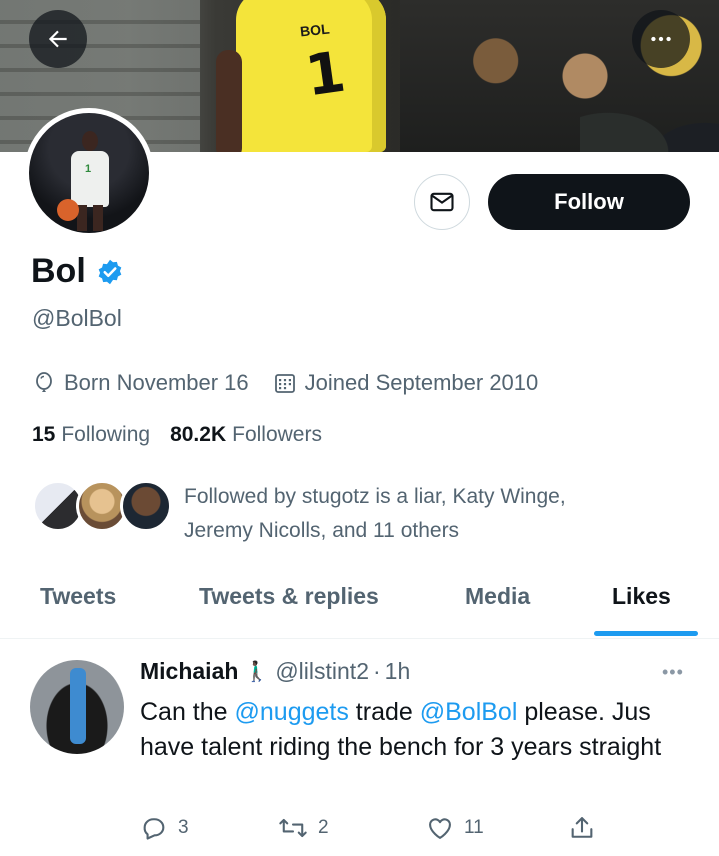 The image size is (719, 856). I want to click on retweet-button: 2, so click(303, 828).